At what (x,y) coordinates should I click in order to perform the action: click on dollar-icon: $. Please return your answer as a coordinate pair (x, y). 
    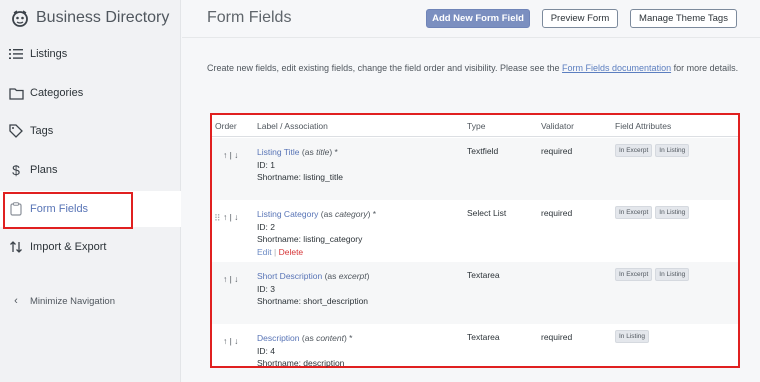
    Looking at the image, I should click on (16, 170).